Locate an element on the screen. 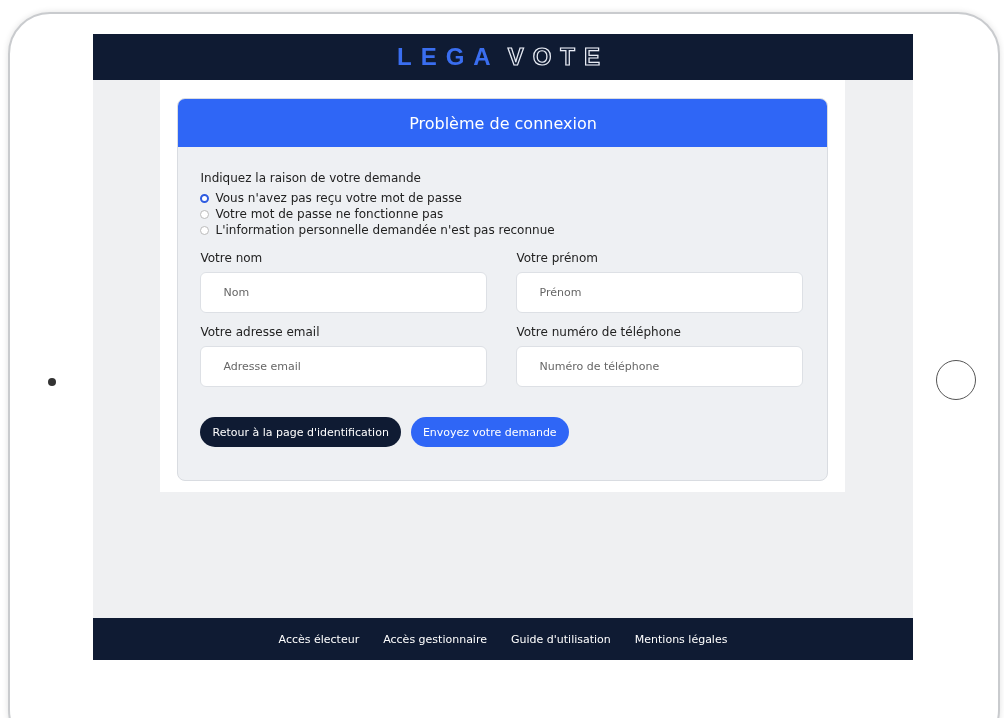 This screenshot has width=1004, height=718. card-title: Problème de connexion is located at coordinates (503, 123).